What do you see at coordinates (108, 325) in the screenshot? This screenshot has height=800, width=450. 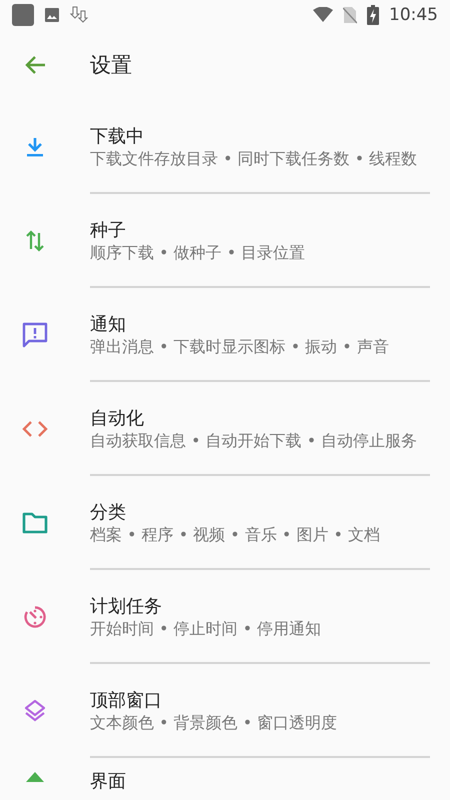 I see `item-title: 通知` at bounding box center [108, 325].